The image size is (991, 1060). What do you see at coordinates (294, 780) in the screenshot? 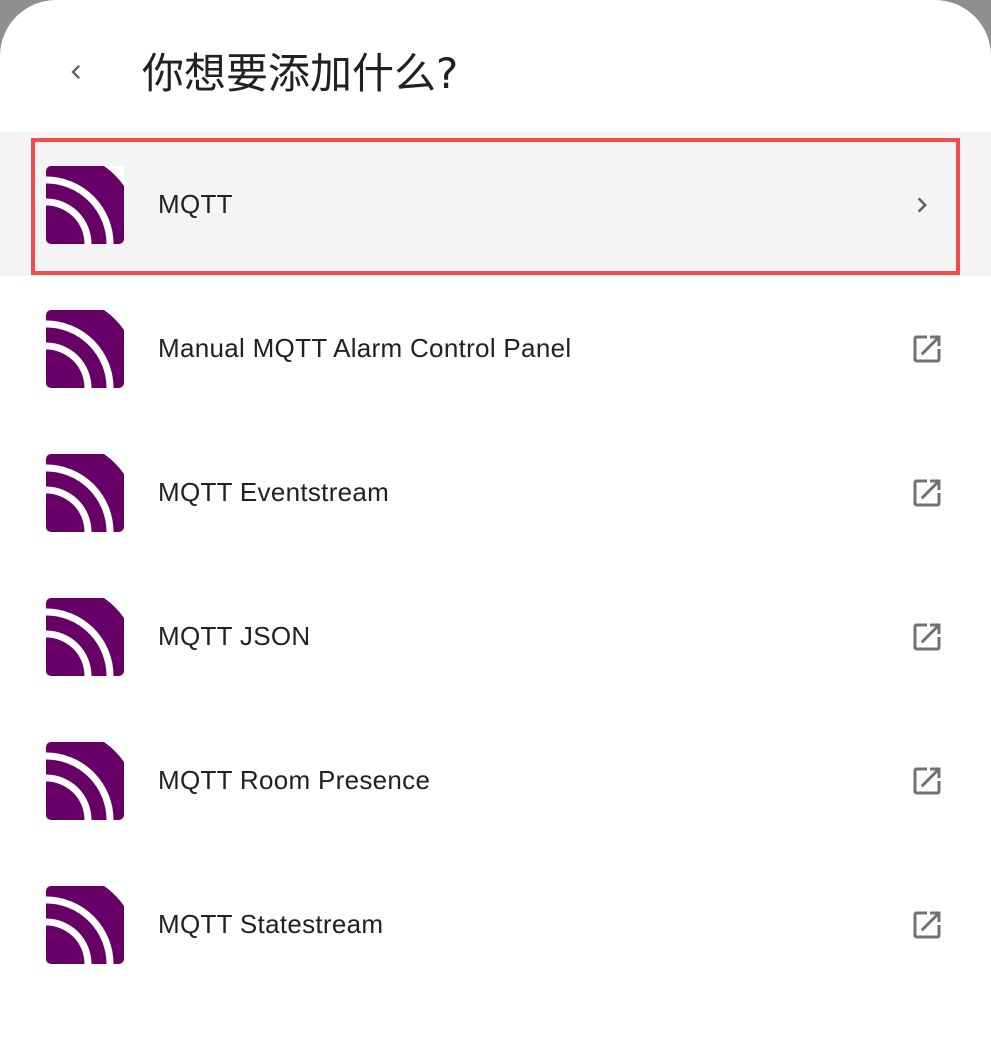
I see `item-label: MQTT Room Presence` at bounding box center [294, 780].